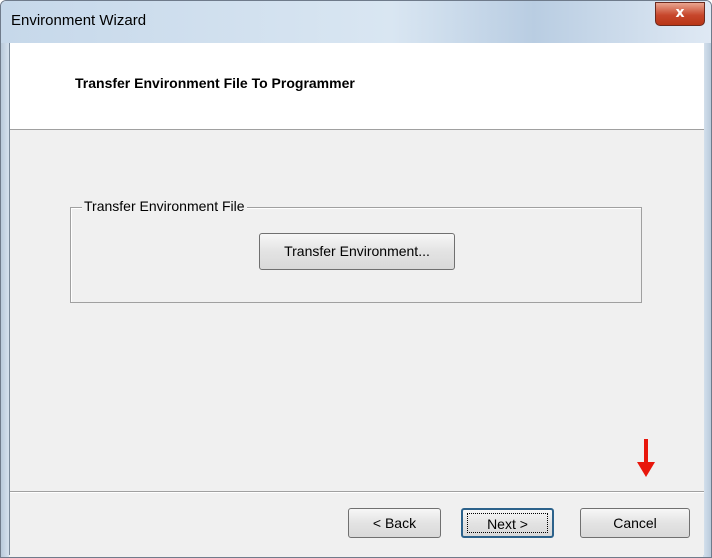 Image resolution: width=712 pixels, height=558 pixels. I want to click on focus-rectangle, so click(507, 523).